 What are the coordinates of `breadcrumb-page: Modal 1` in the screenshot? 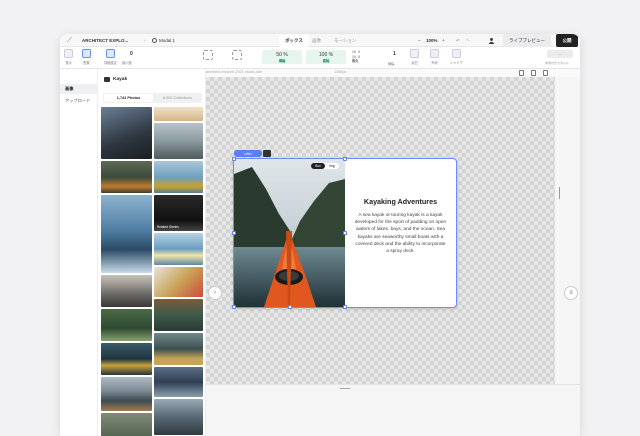 It's located at (163, 40).